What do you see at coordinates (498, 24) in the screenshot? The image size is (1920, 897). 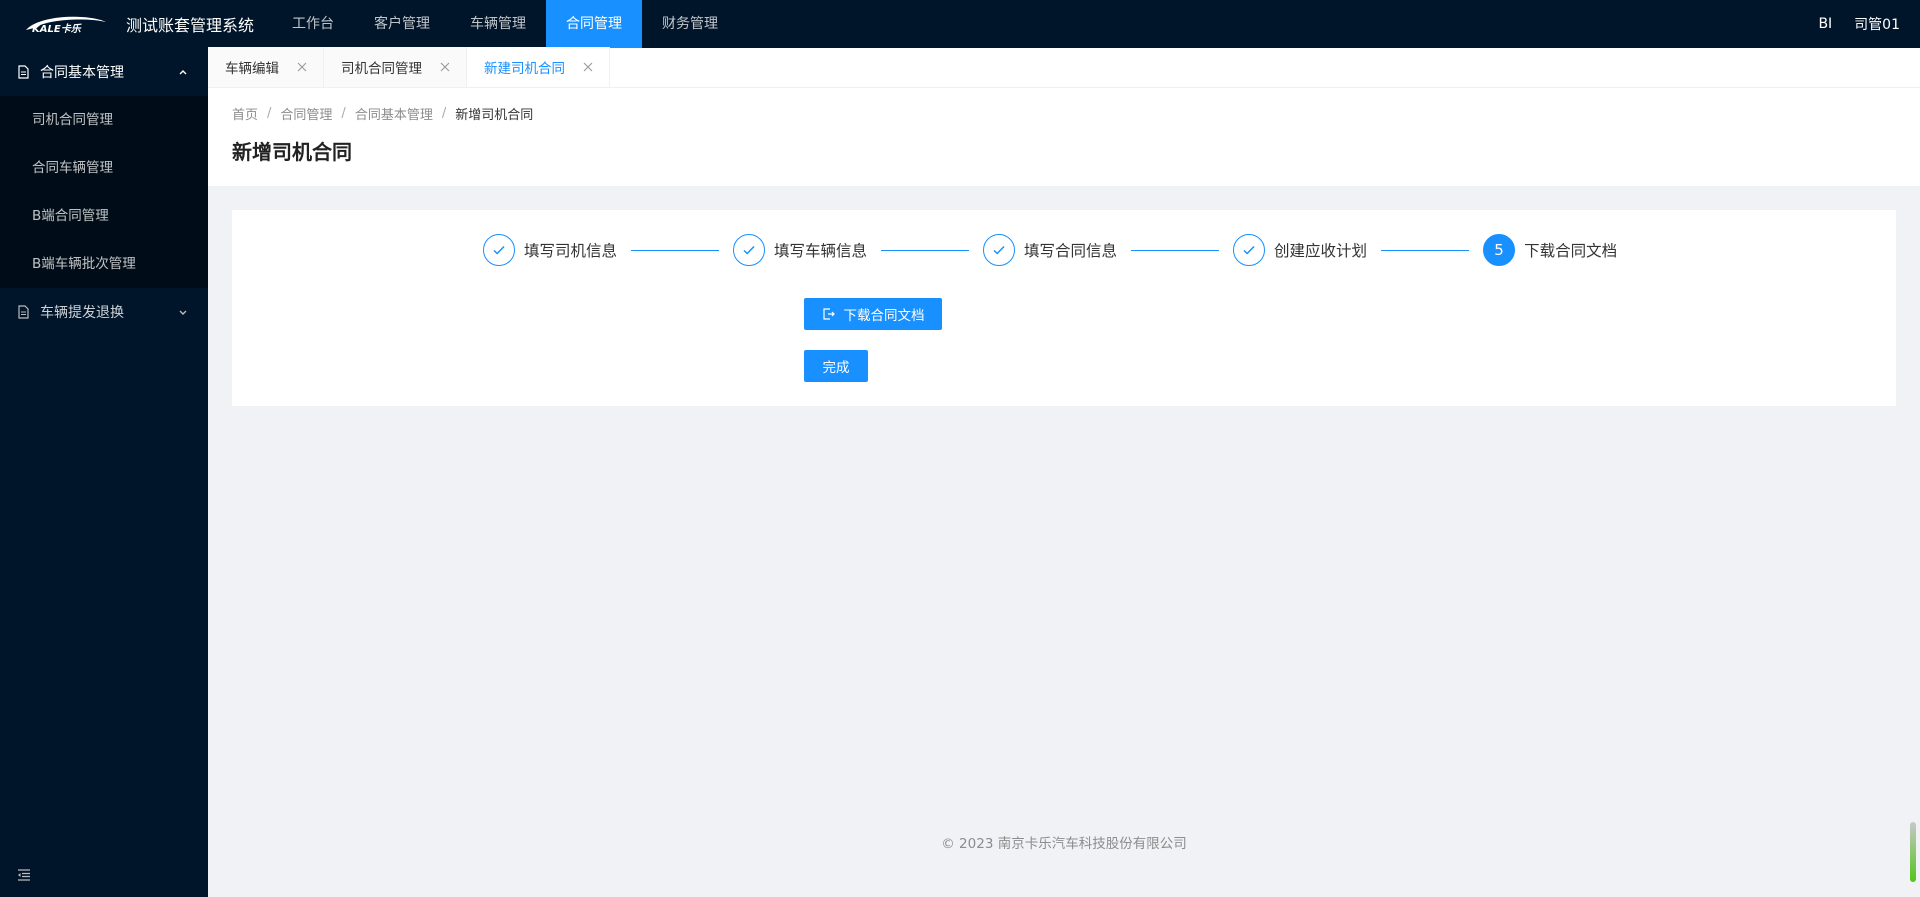 I see `topnav-item-vehicles: 车辆管理` at bounding box center [498, 24].